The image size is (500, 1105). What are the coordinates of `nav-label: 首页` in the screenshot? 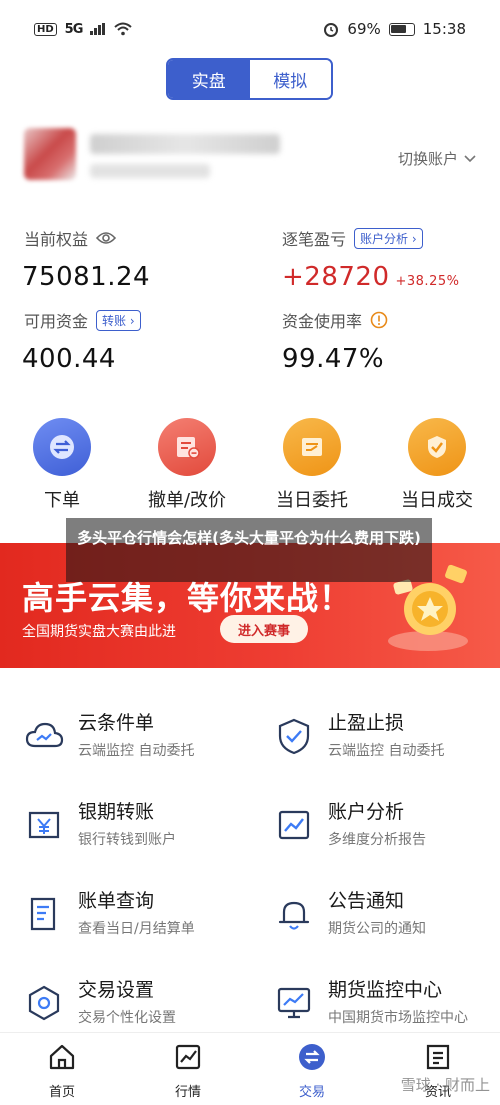 It's located at (61, 1092).